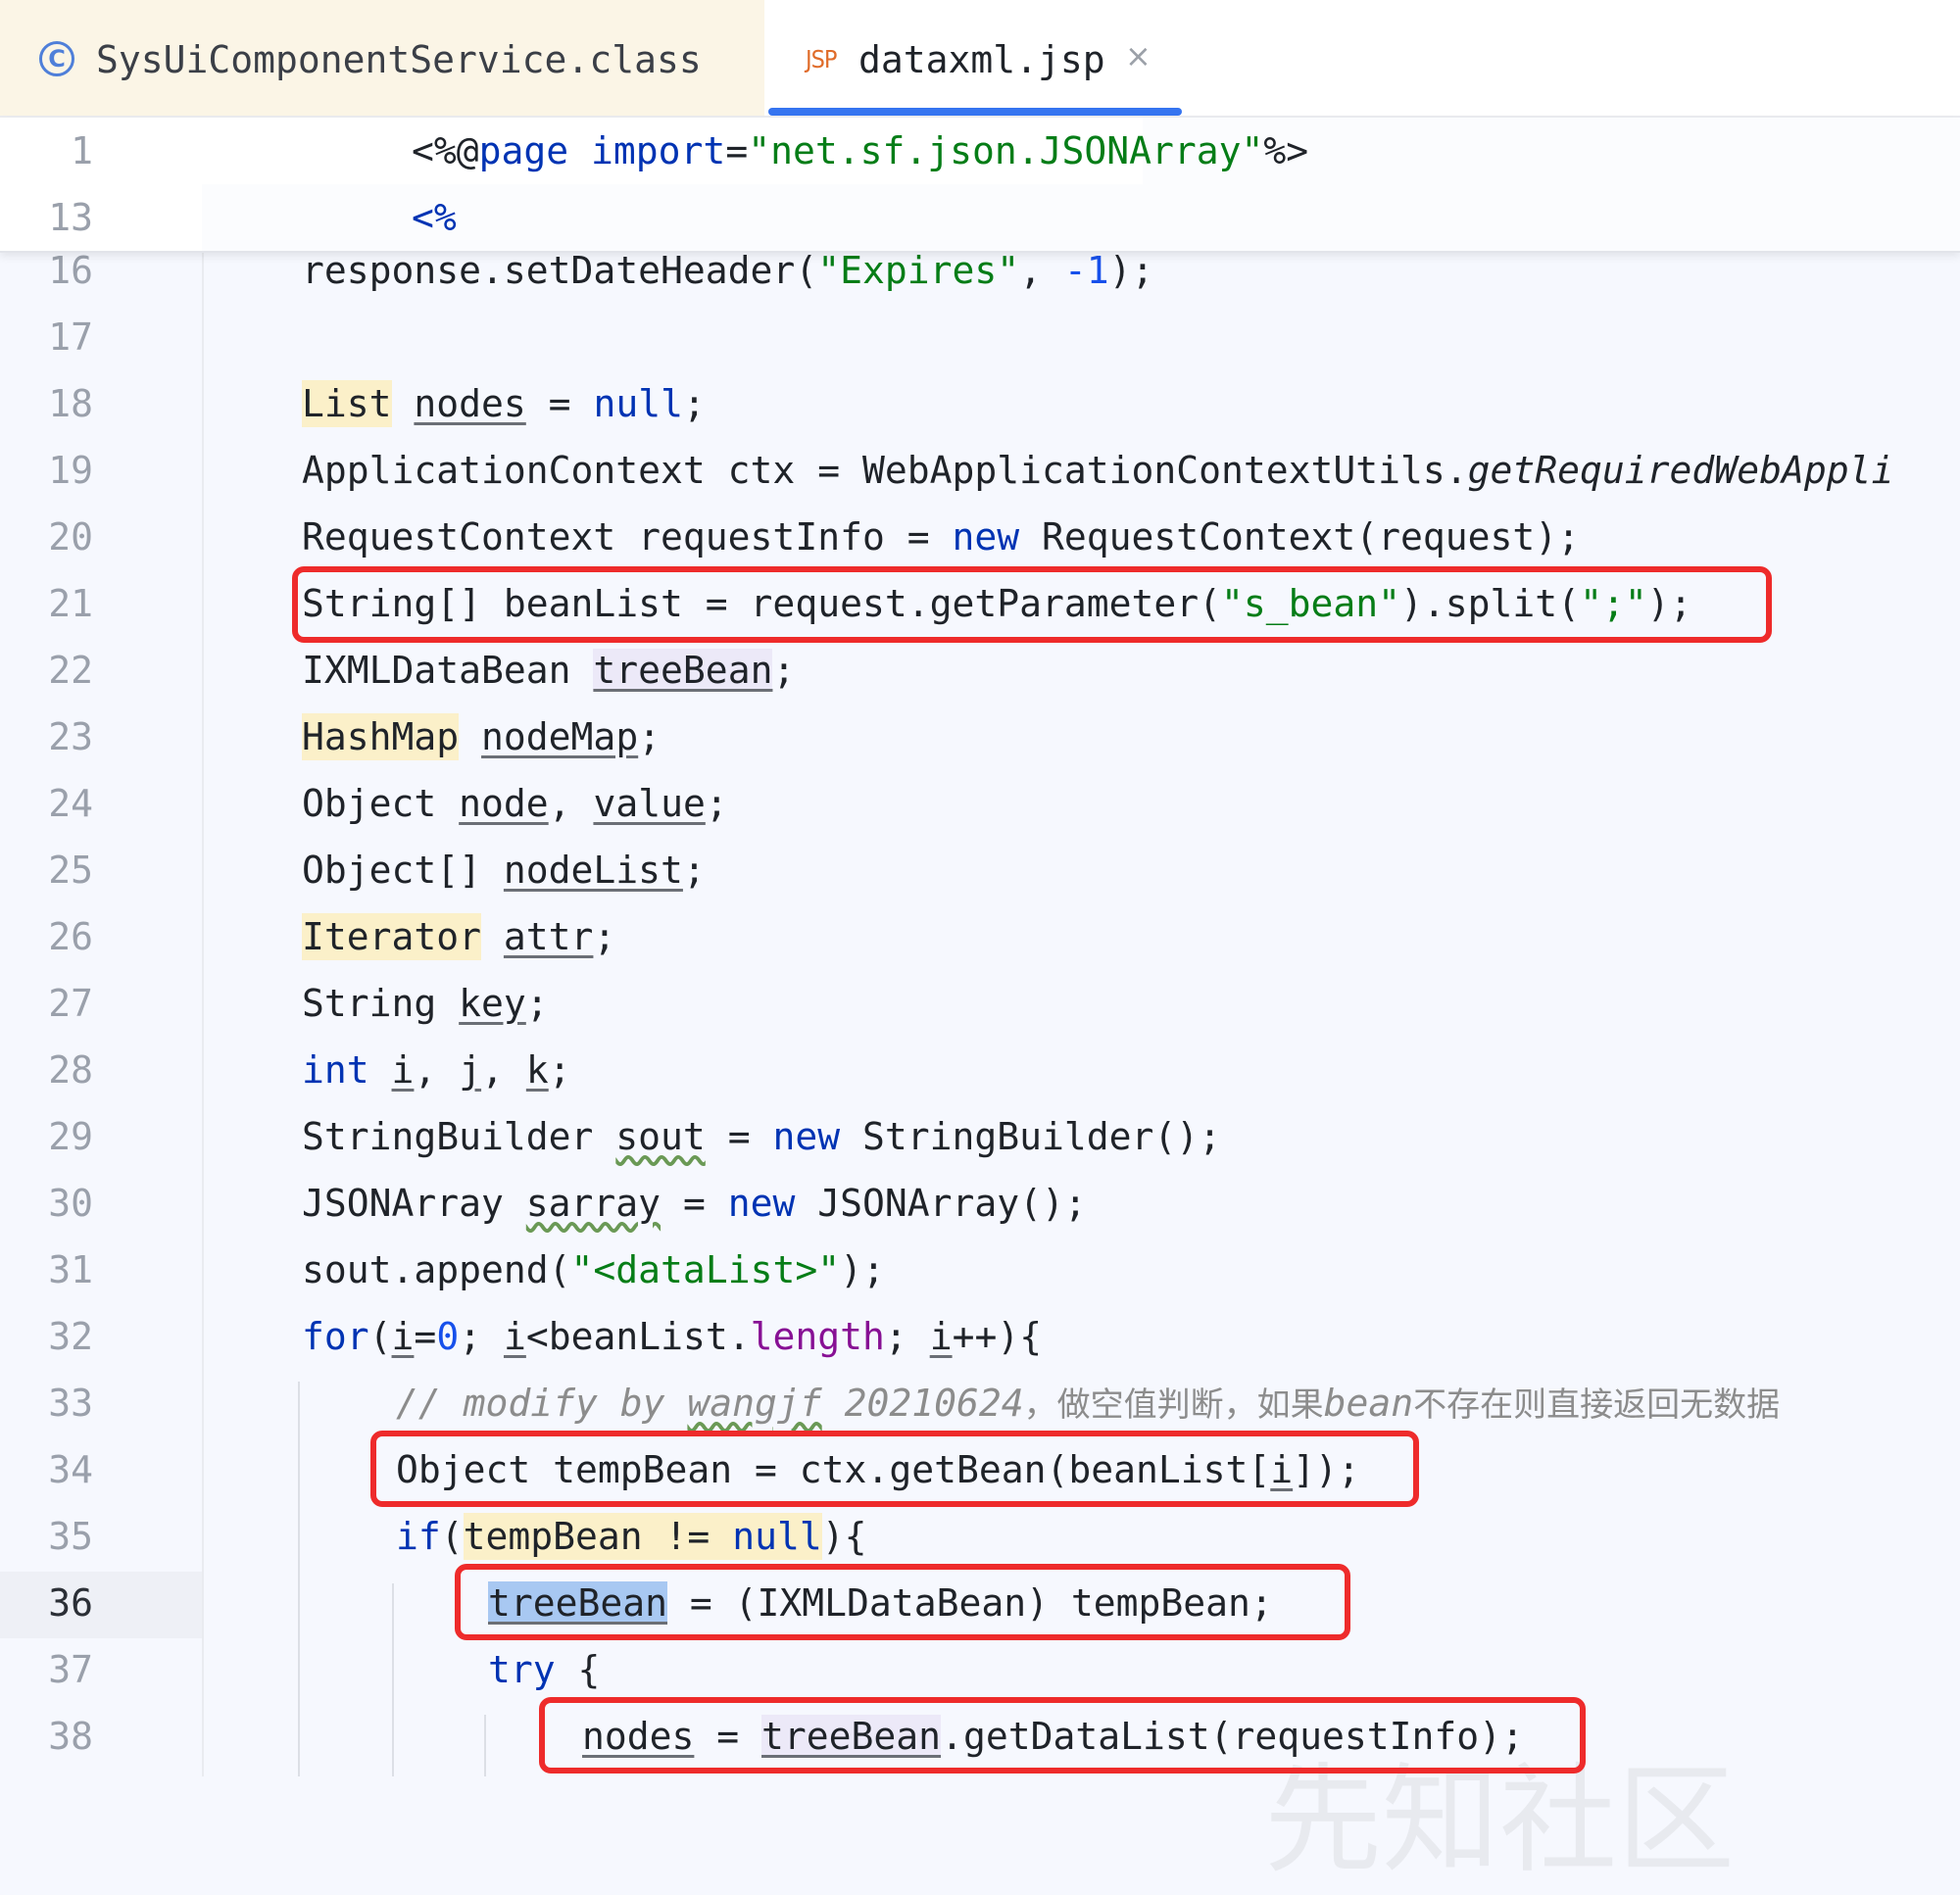 Image resolution: width=1960 pixels, height=1895 pixels. What do you see at coordinates (70, 1204) in the screenshot?
I see `line-number: 30` at bounding box center [70, 1204].